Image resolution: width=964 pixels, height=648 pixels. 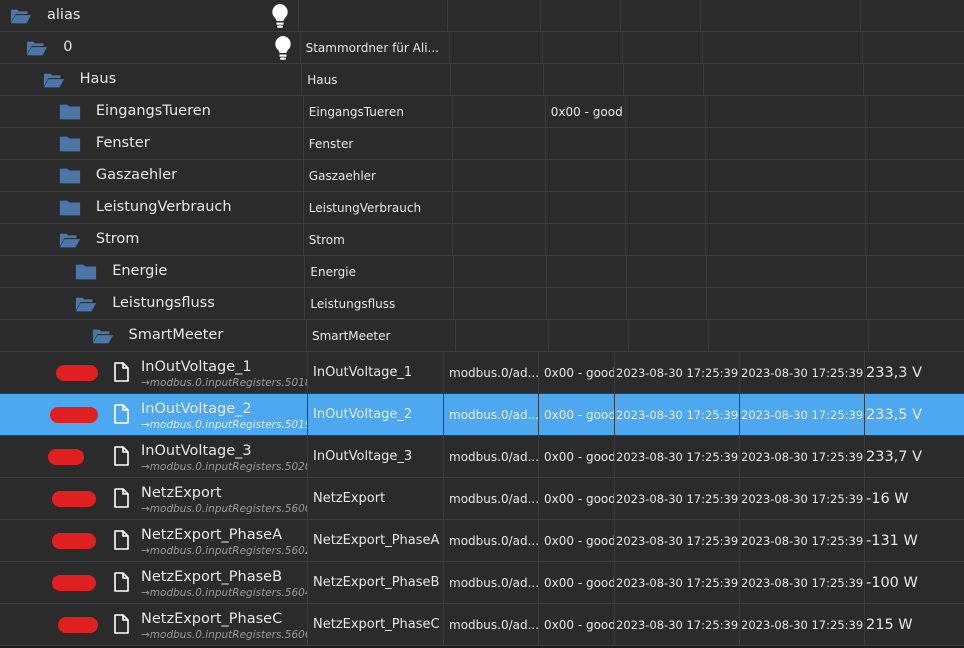 I want to click on tree-folder-row: Fenster Fenster, so click(x=482, y=144).